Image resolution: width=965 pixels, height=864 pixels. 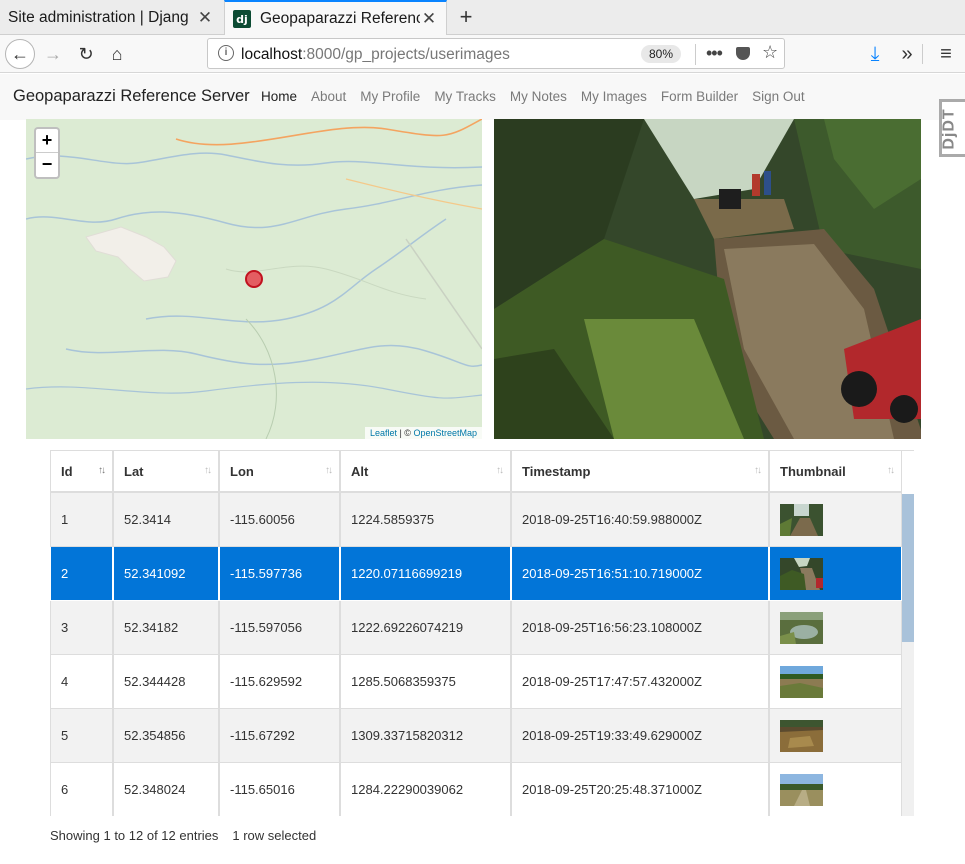 I want to click on tab-title: Site administration | Djang, so click(x=98, y=17).